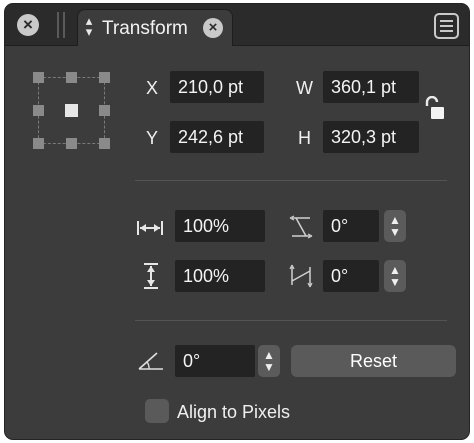 The image size is (474, 443). Describe the element at coordinates (215, 361) in the screenshot. I see `rotation-field: 0°` at that location.